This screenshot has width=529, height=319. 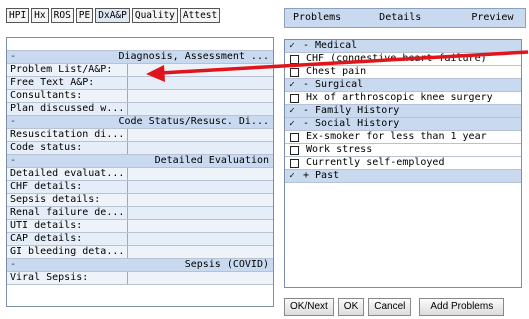 I want to click on problem-label: - Social History, so click(x=351, y=123).